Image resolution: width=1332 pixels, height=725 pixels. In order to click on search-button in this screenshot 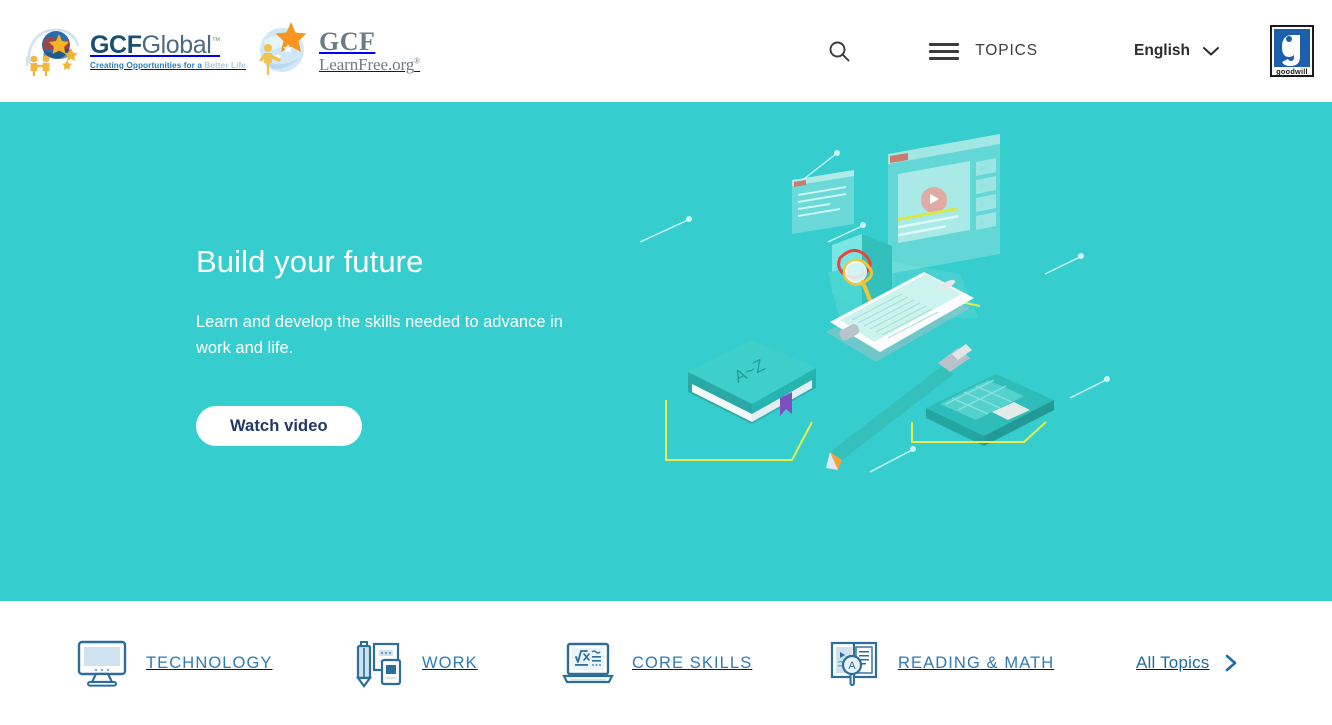, I will do `click(839, 51)`.